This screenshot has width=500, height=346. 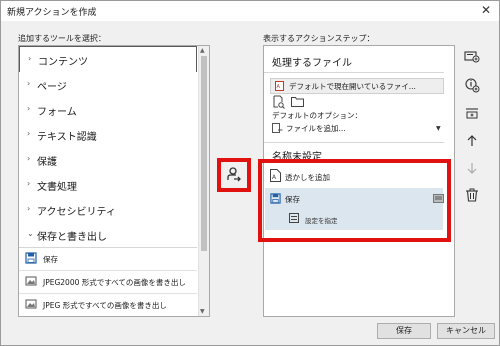 What do you see at coordinates (472, 195) in the screenshot?
I see `delete-icon` at bounding box center [472, 195].